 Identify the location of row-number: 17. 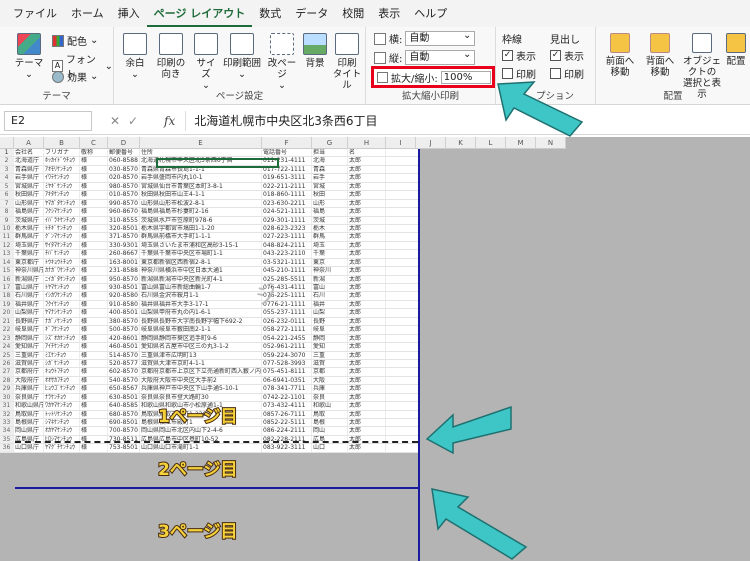
(7, 288).